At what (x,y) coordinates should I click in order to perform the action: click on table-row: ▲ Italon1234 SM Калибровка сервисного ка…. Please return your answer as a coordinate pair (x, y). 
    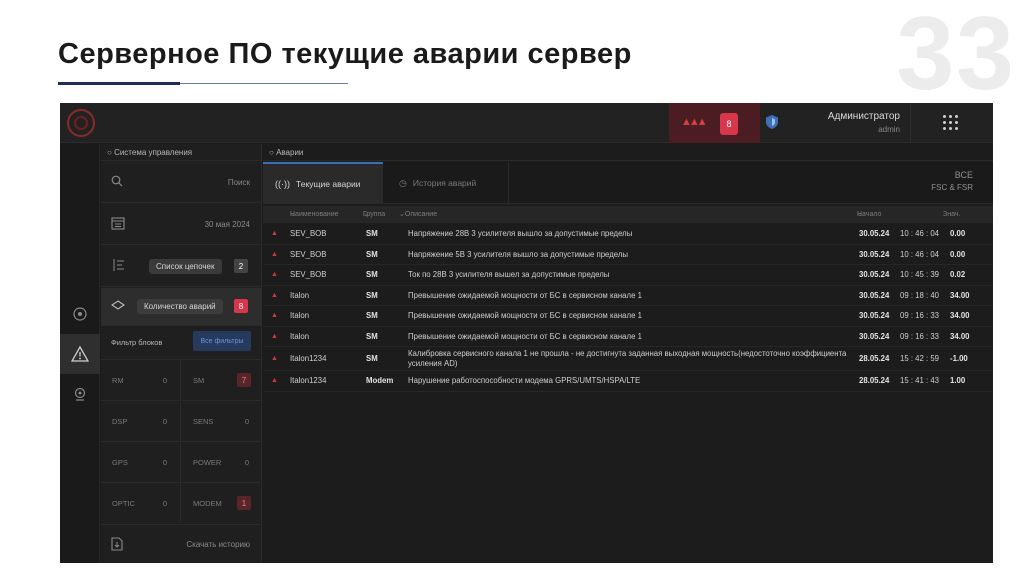
    Looking at the image, I should click on (628, 359).